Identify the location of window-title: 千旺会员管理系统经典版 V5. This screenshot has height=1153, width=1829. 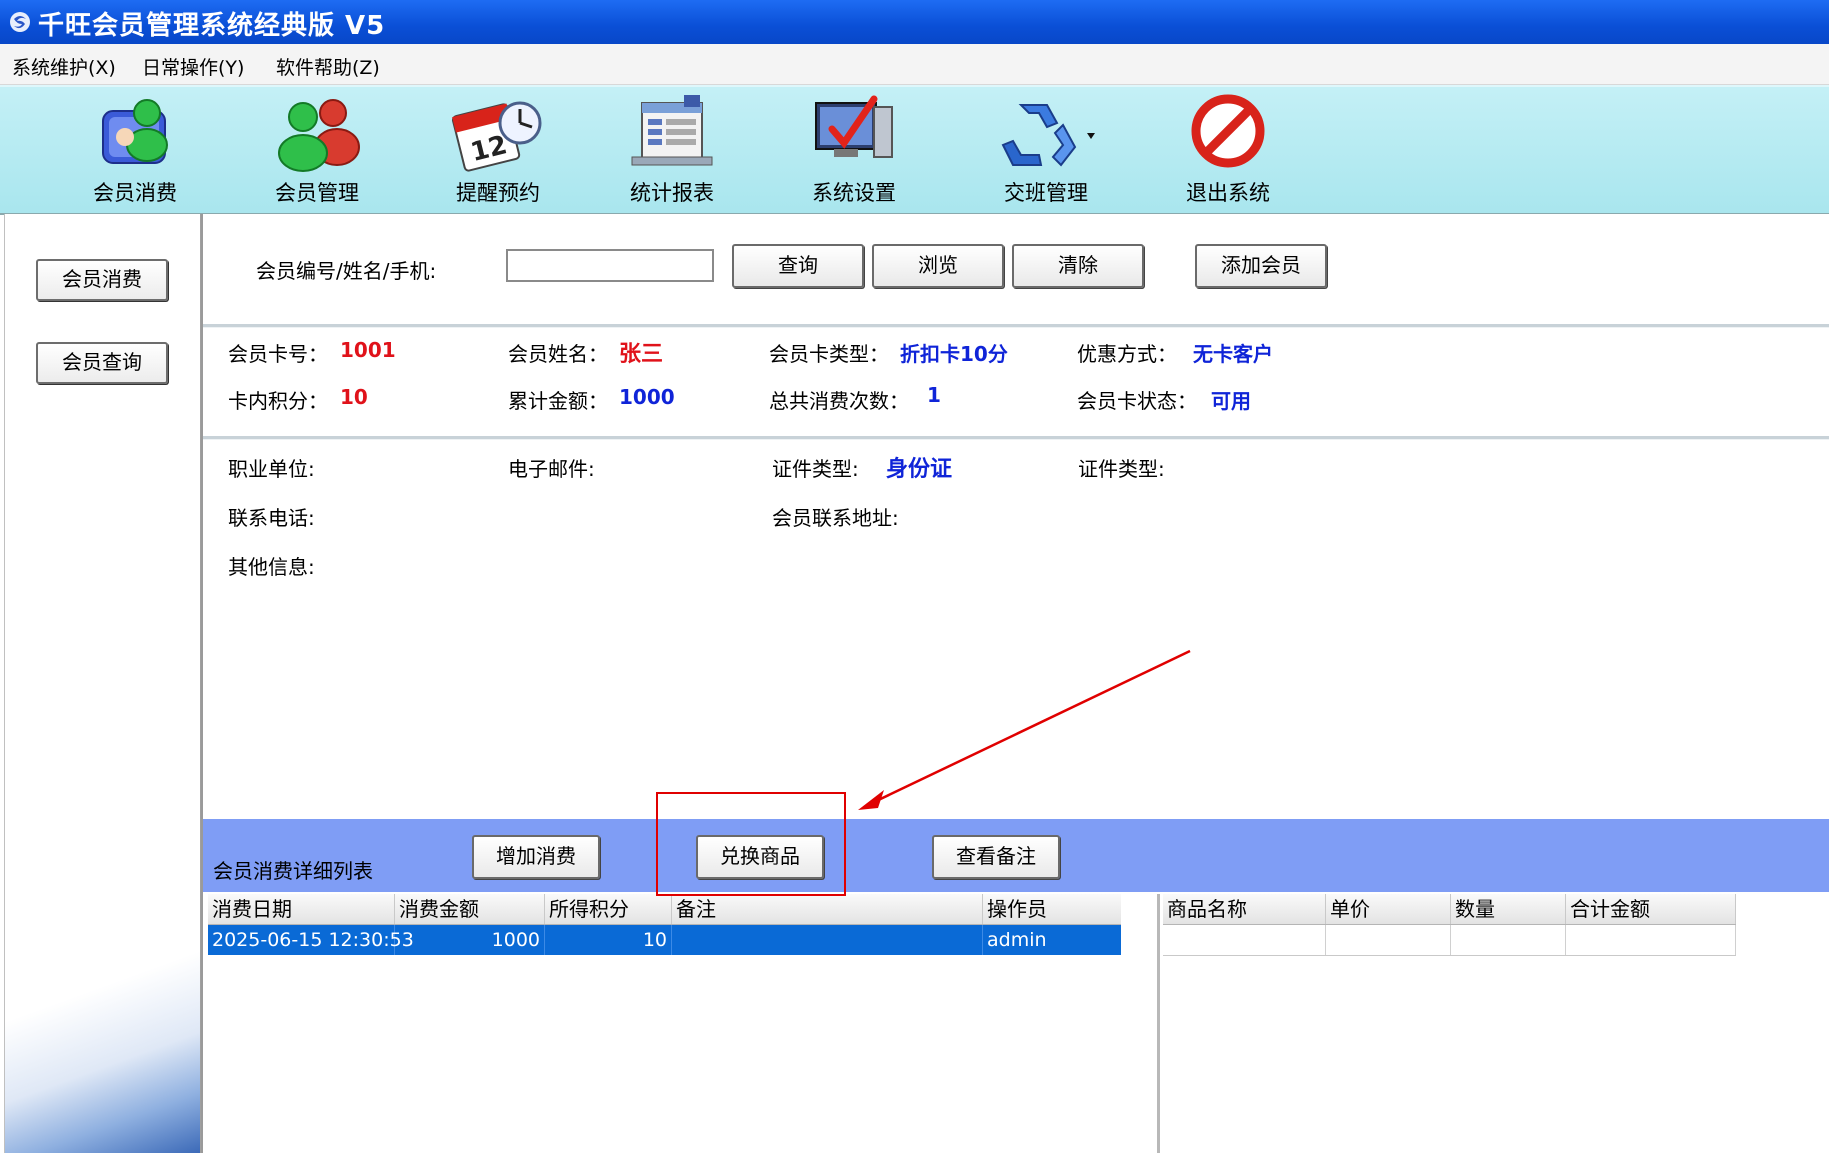
(212, 26).